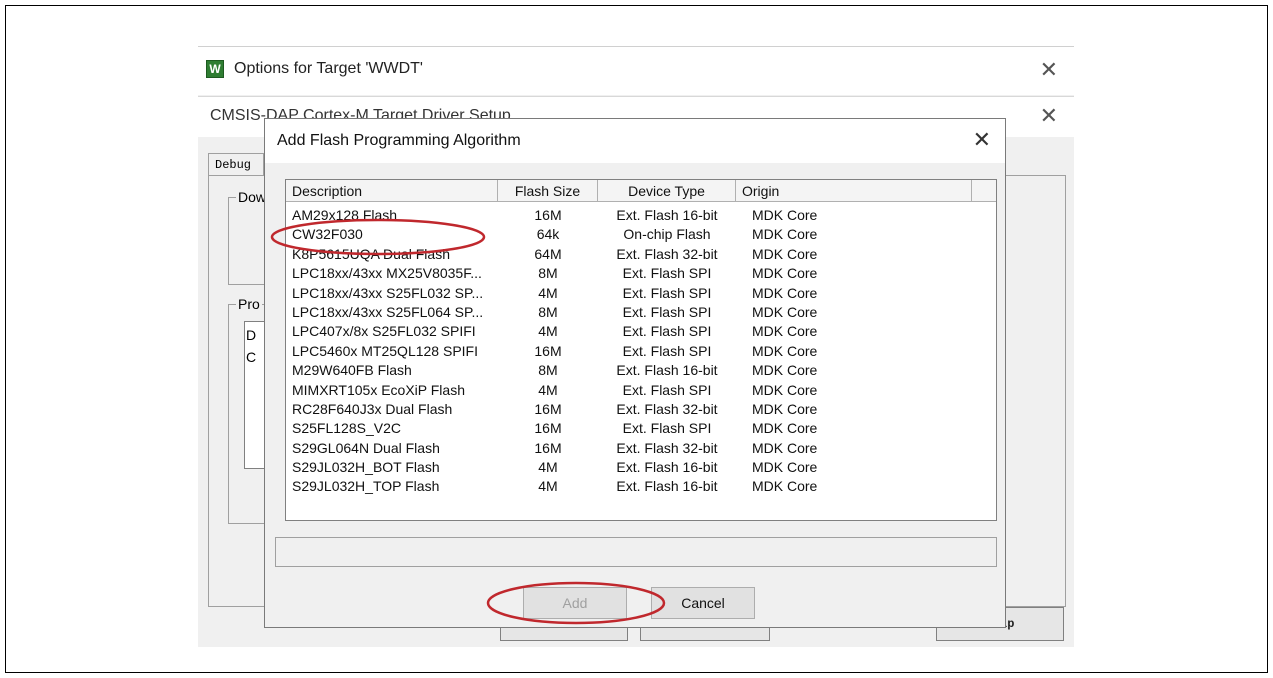 The height and width of the screenshot is (678, 1273). What do you see at coordinates (636, 552) in the screenshot?
I see `status-bar` at bounding box center [636, 552].